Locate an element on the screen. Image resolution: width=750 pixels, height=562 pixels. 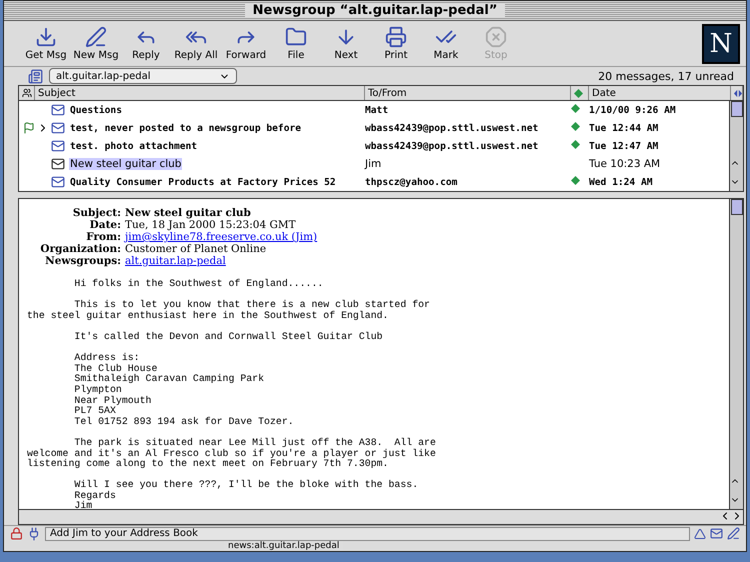
diamond-icon is located at coordinates (578, 93).